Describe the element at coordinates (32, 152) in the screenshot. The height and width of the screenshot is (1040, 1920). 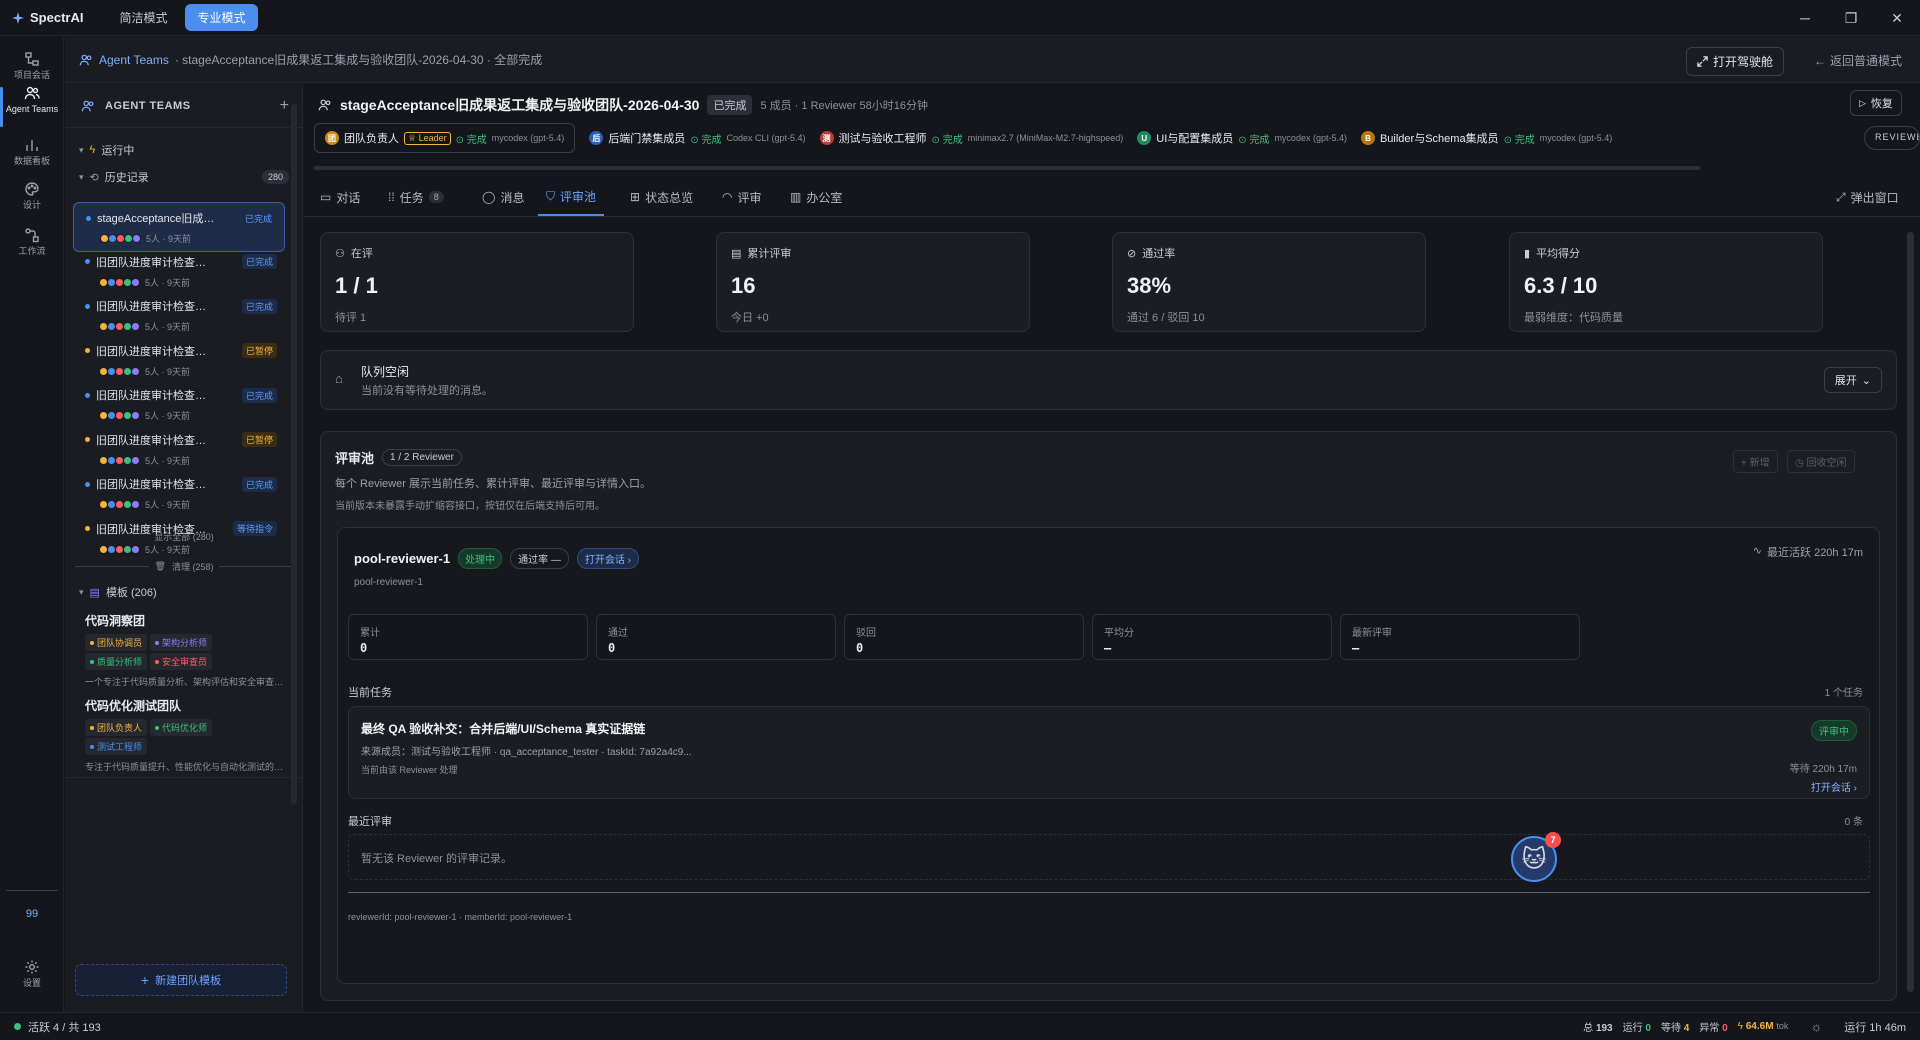
I see `rail-item-dashboard: 数据看板` at that location.